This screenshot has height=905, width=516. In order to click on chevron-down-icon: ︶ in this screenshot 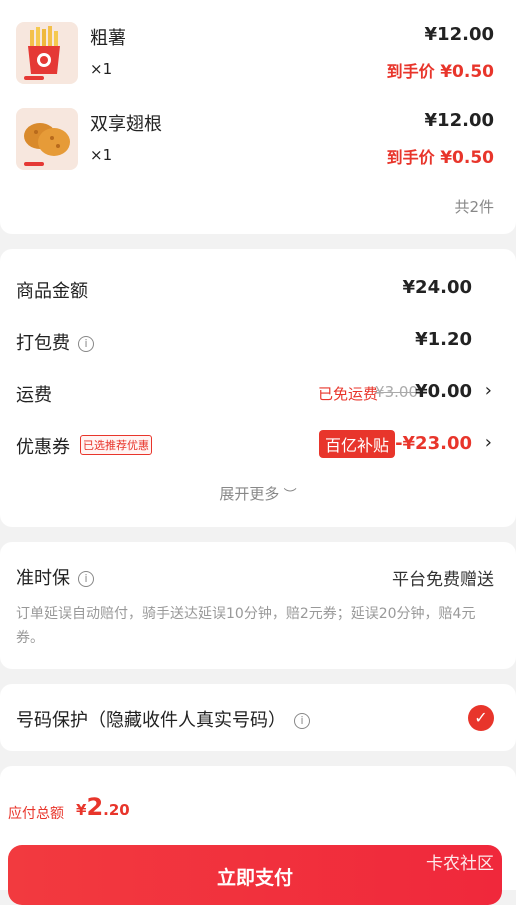, I will do `click(288, 495)`.